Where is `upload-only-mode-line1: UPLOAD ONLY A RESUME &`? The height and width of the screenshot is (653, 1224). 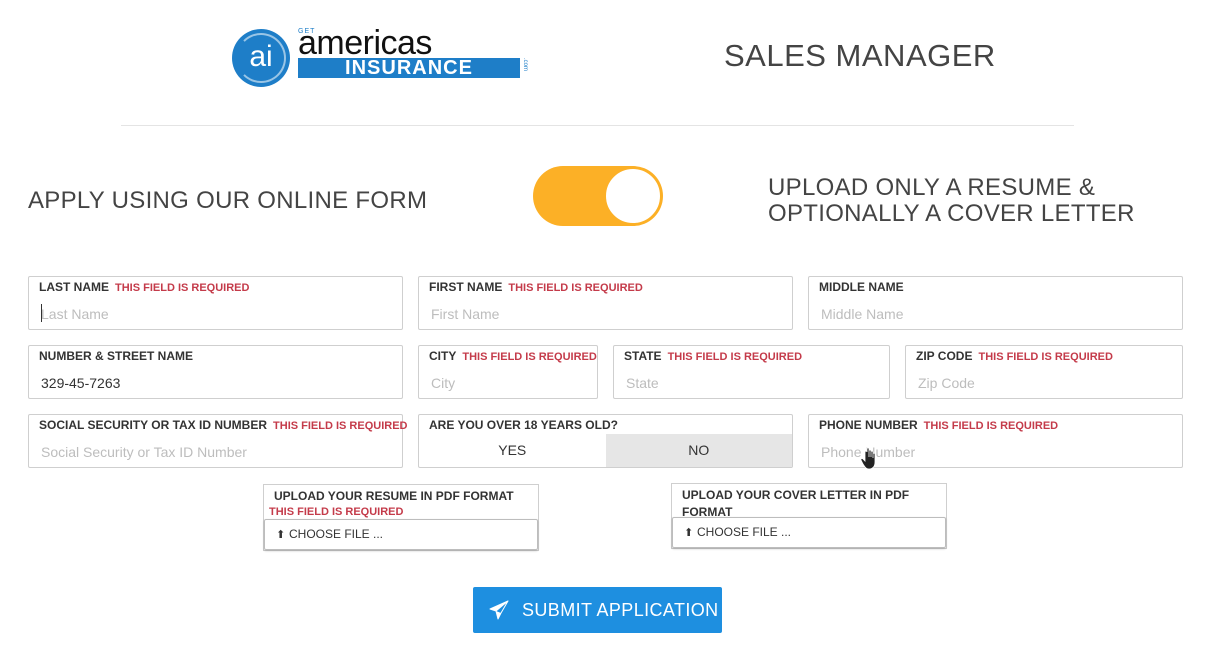 upload-only-mode-line1: UPLOAD ONLY A RESUME & is located at coordinates (932, 187).